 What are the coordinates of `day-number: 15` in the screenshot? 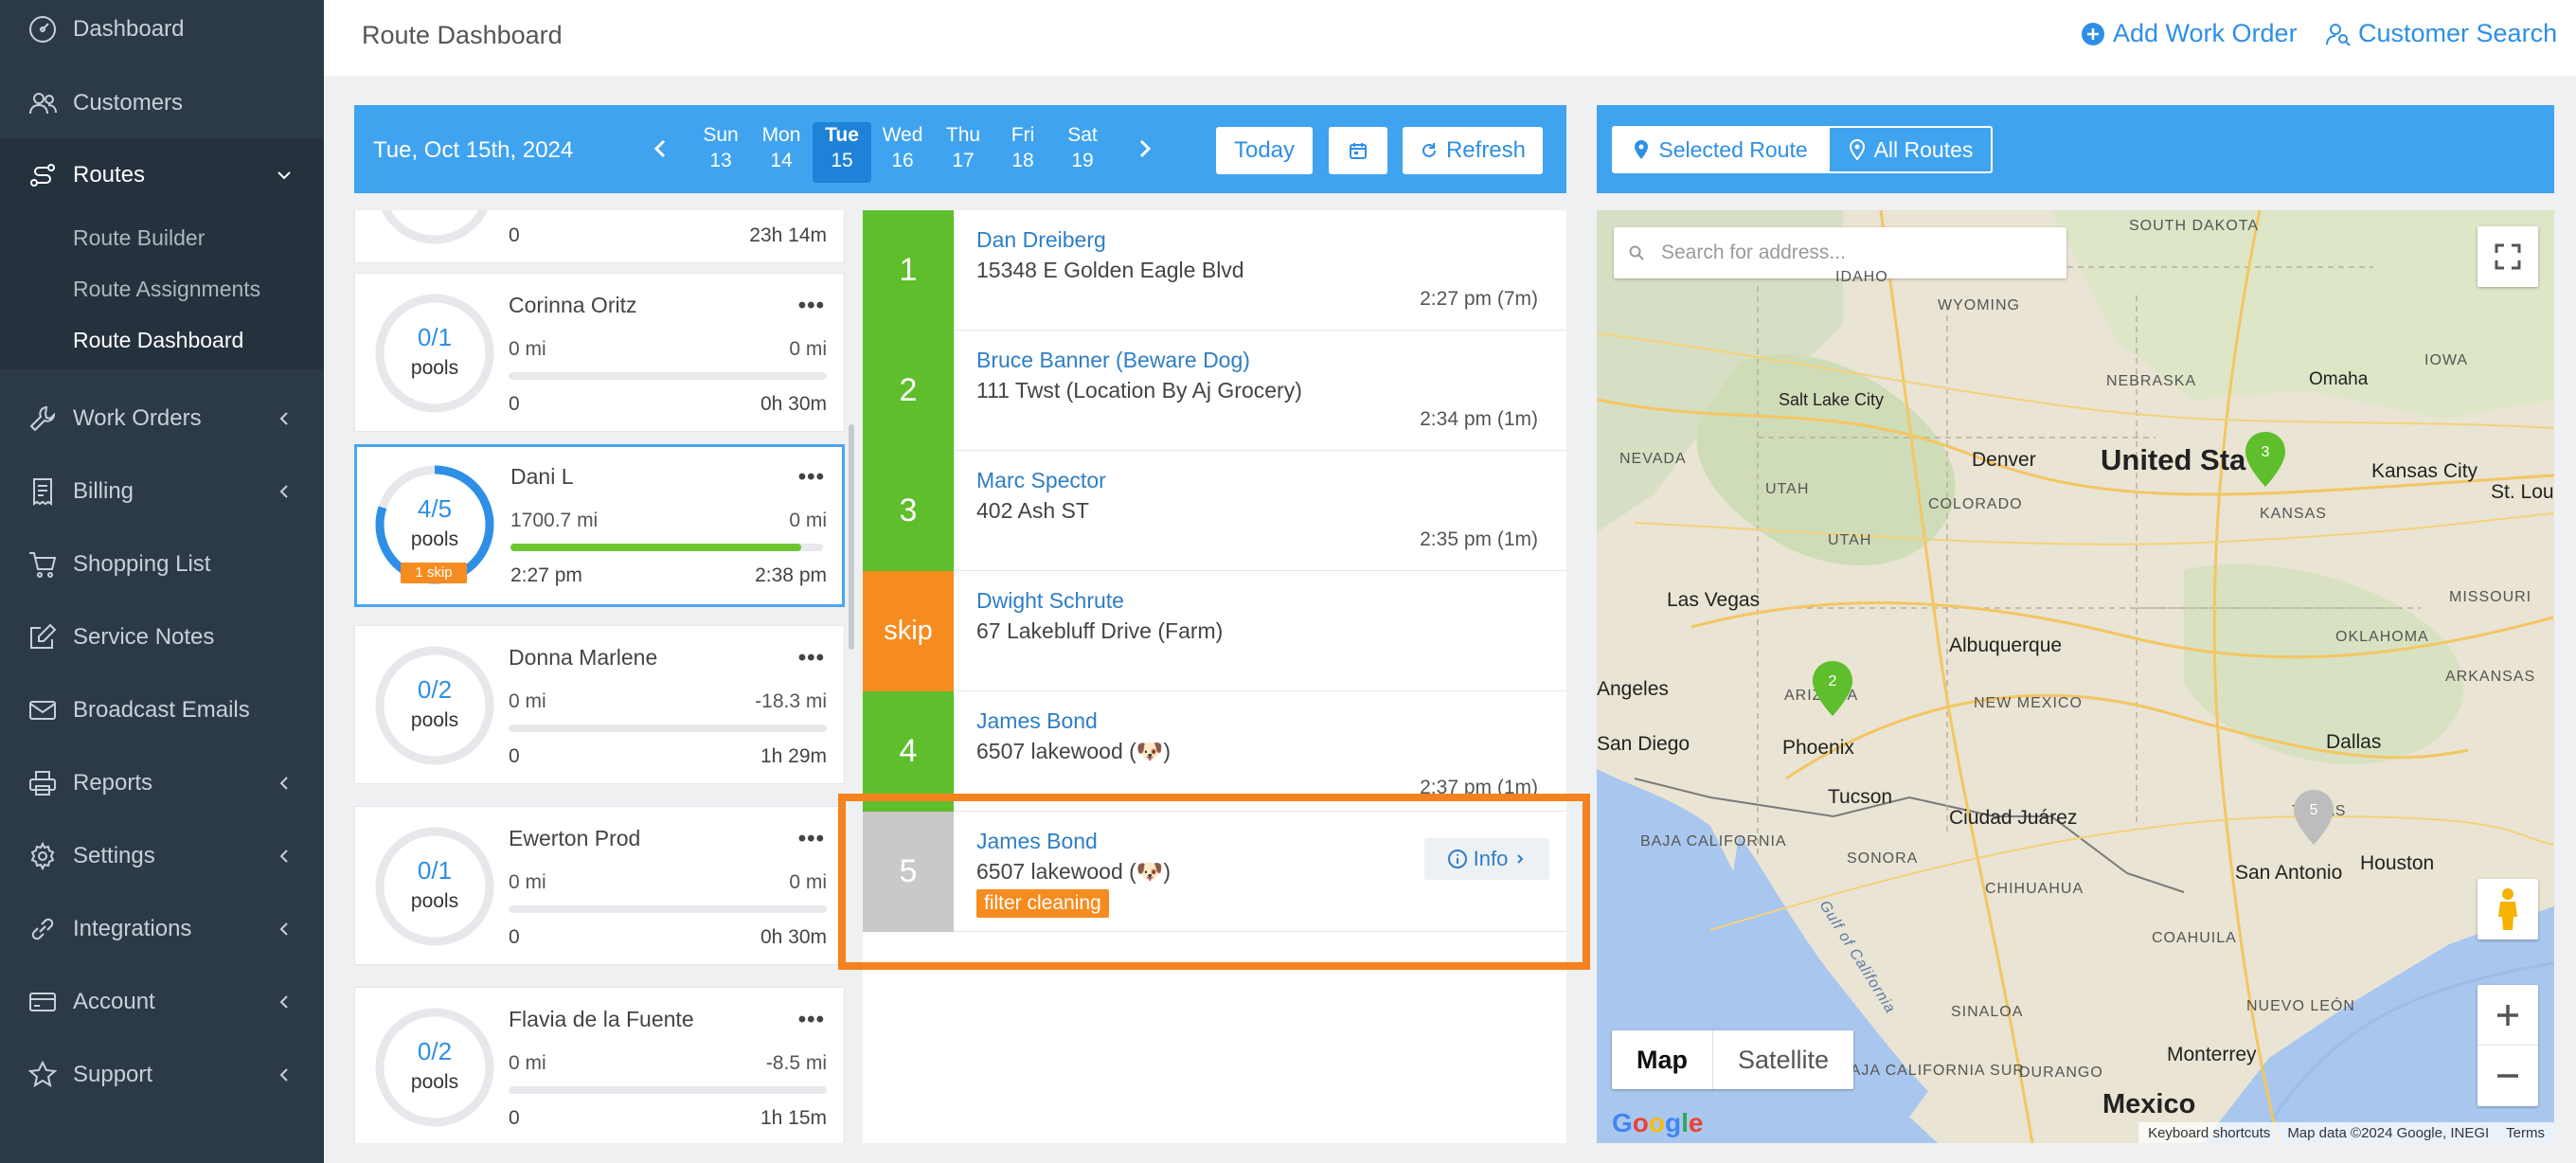 It's located at (842, 160).